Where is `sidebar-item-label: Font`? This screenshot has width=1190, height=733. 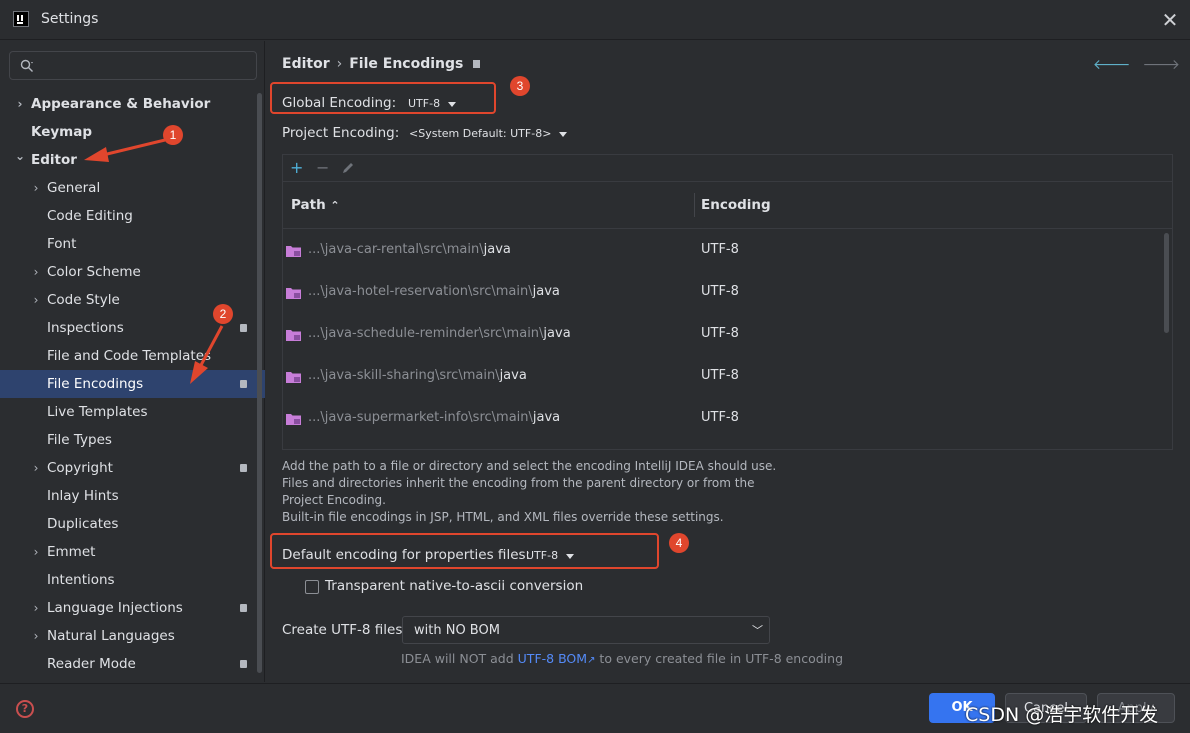 sidebar-item-label: Font is located at coordinates (62, 244).